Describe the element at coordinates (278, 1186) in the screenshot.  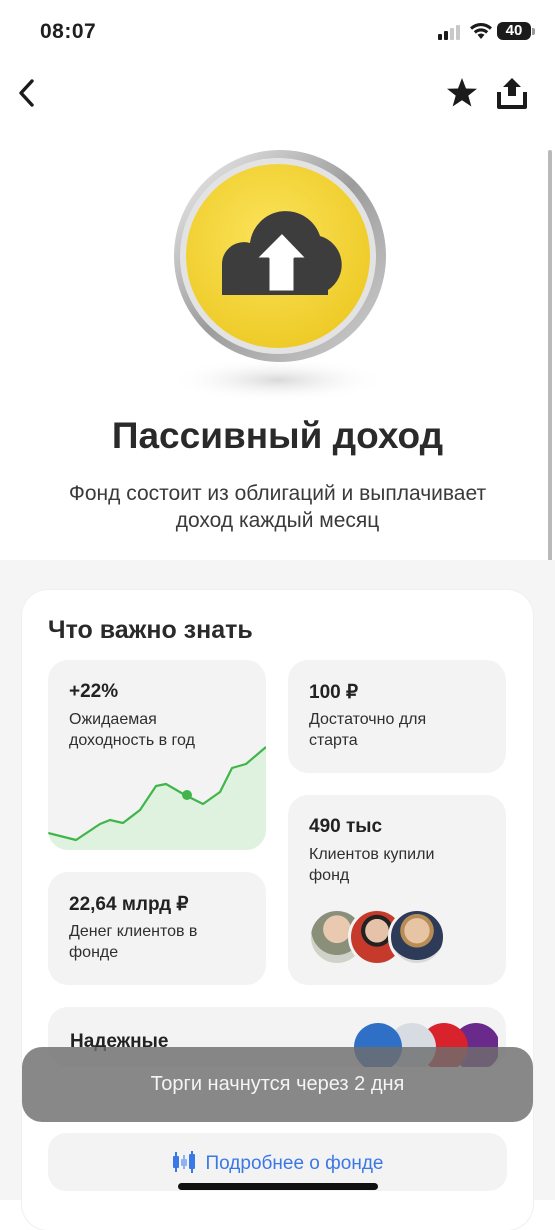
I see `home-indicator` at that location.